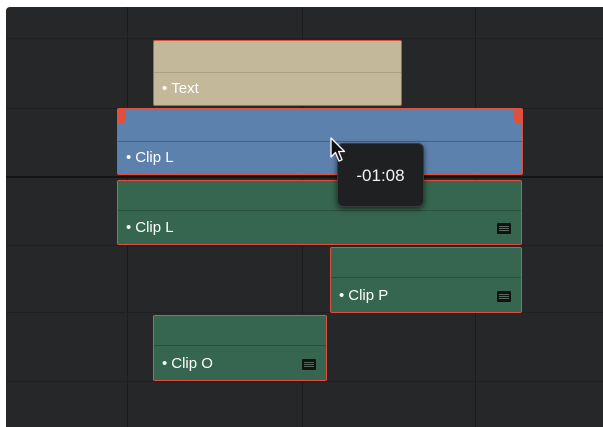 This screenshot has width=603, height=427. I want to click on clip-l-audio: • Clip L, so click(319, 212).